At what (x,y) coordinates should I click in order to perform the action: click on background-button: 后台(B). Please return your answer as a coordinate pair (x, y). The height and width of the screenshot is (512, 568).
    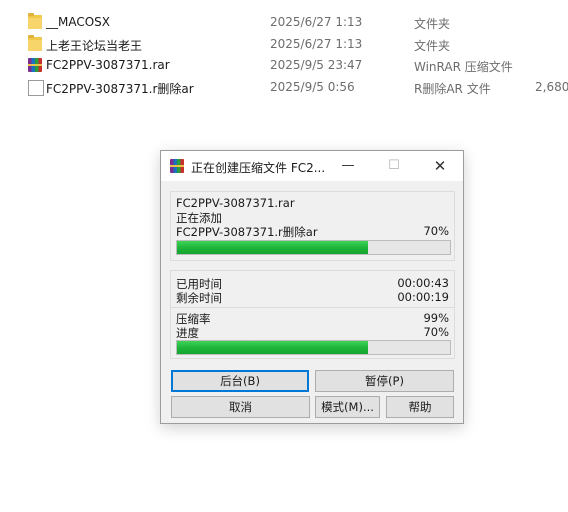
    Looking at the image, I should click on (240, 381).